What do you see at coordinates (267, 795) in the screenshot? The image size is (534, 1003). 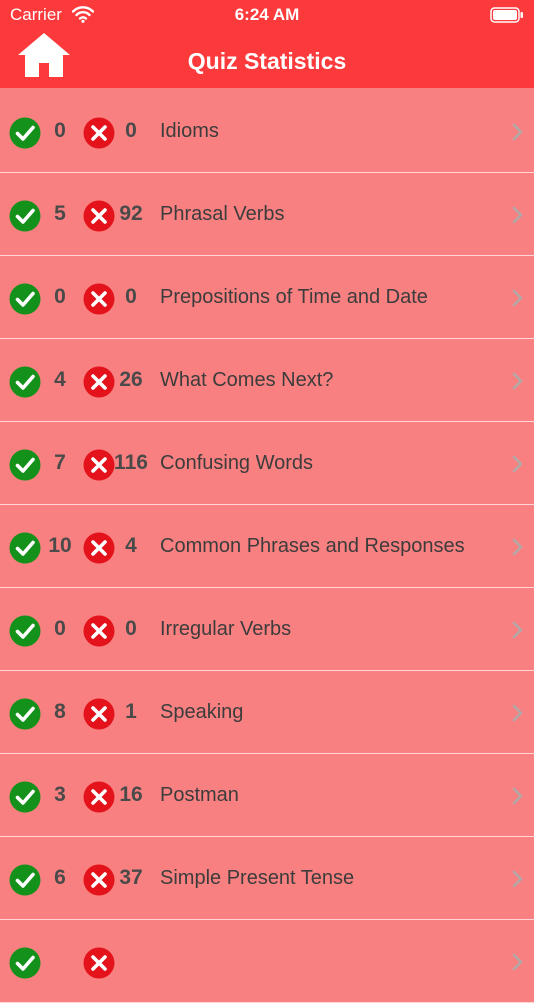 I see `stat-row: 3 16 Postman` at bounding box center [267, 795].